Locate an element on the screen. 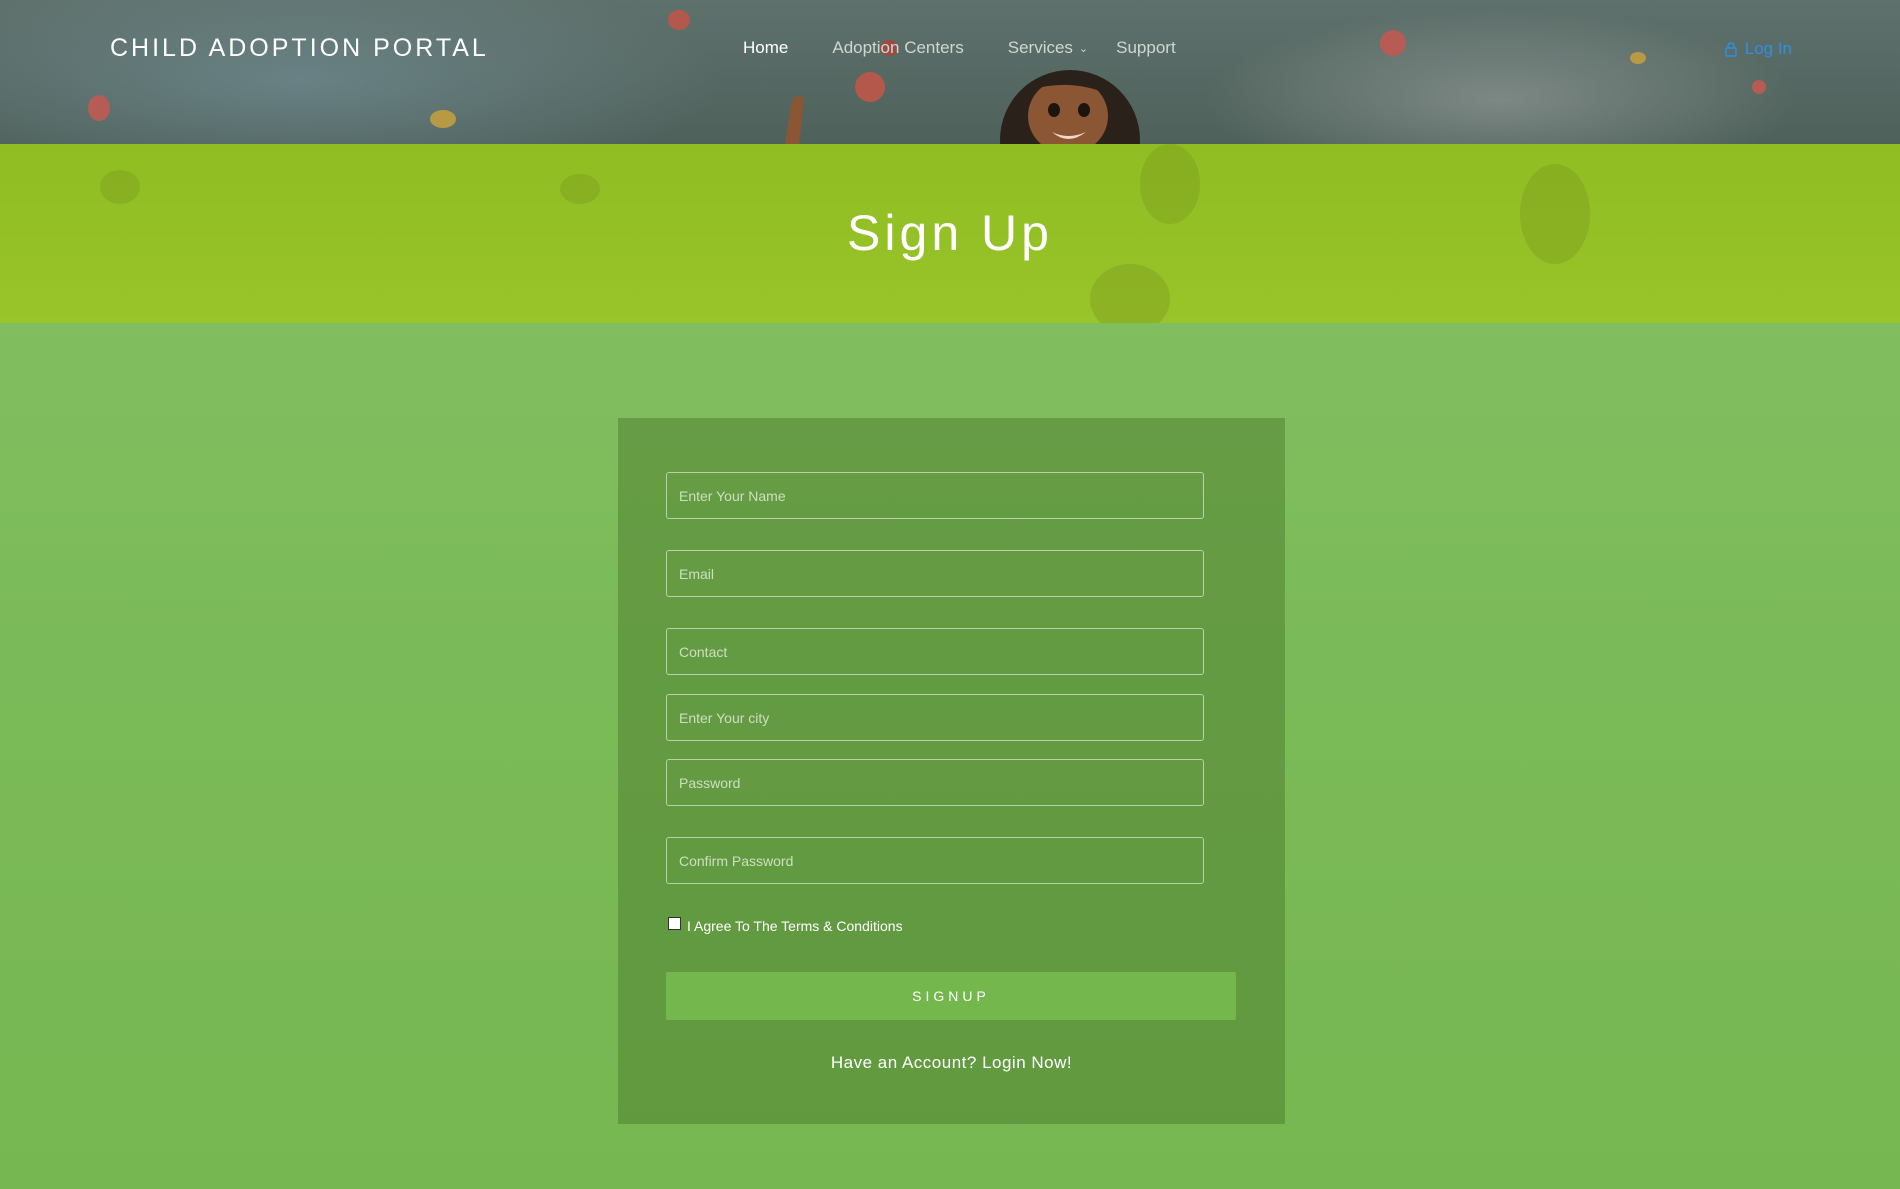 The height and width of the screenshot is (1189, 1900). login-now-link: Have an Account? Login Now! is located at coordinates (951, 1063).